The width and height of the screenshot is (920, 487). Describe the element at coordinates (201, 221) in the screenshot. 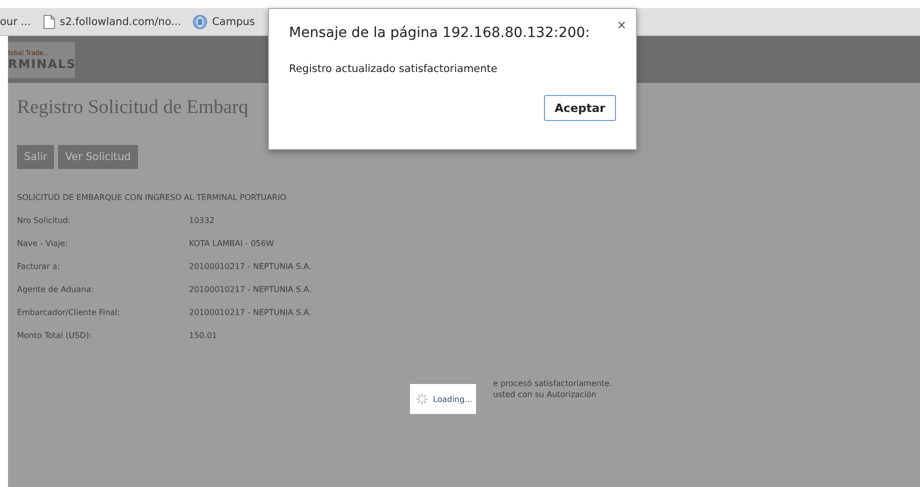

I see `field-value: 10332` at that location.